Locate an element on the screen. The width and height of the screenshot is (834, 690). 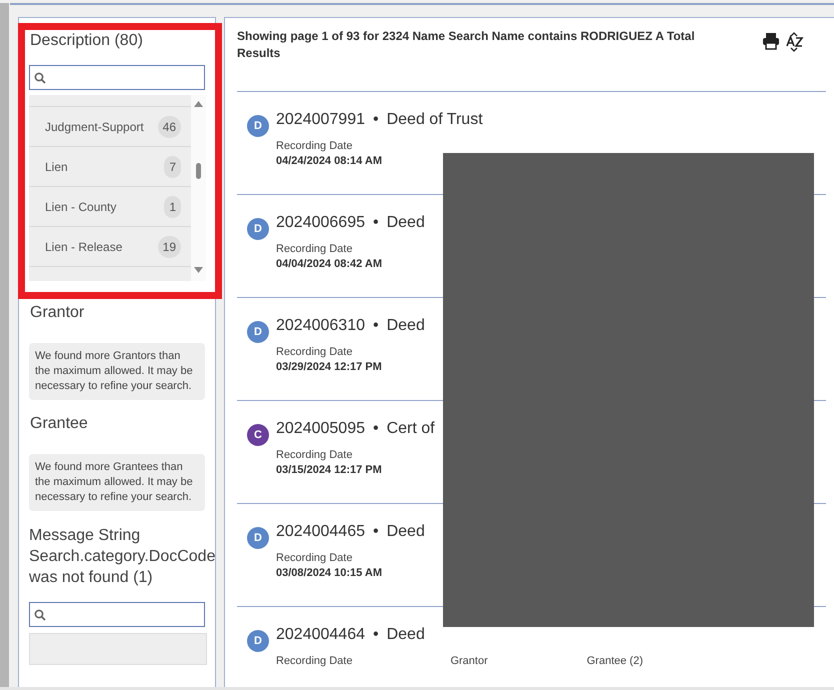
notice-message: We found more Grantees than the maximum allowed. It may be necessary to refine your search. is located at coordinates (117, 482).